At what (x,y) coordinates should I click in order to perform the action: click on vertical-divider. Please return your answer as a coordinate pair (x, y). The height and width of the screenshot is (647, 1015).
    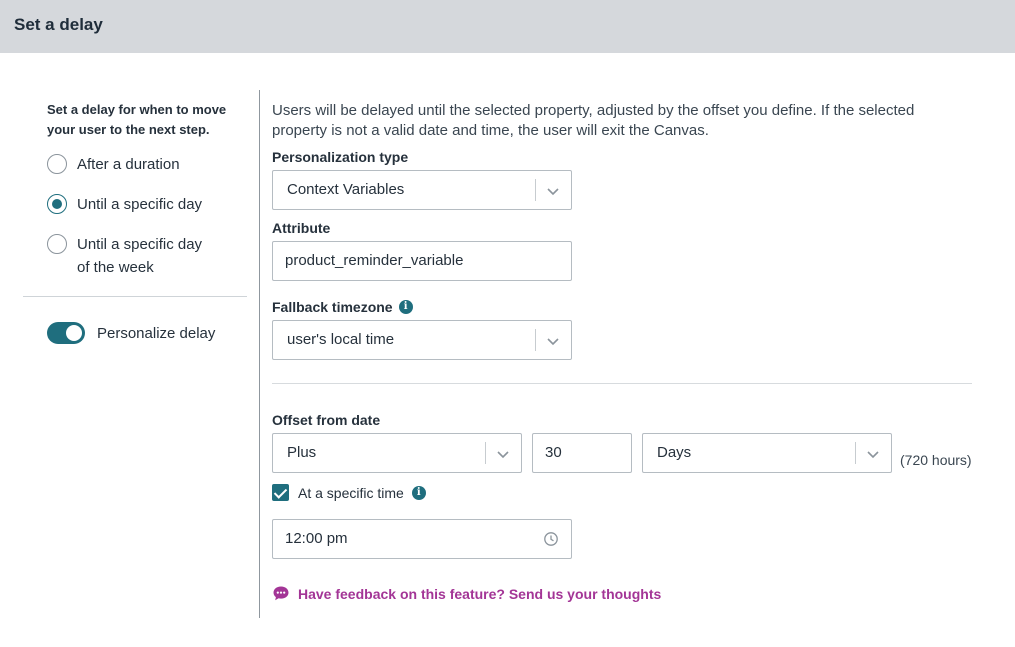
    Looking at the image, I should click on (259, 354).